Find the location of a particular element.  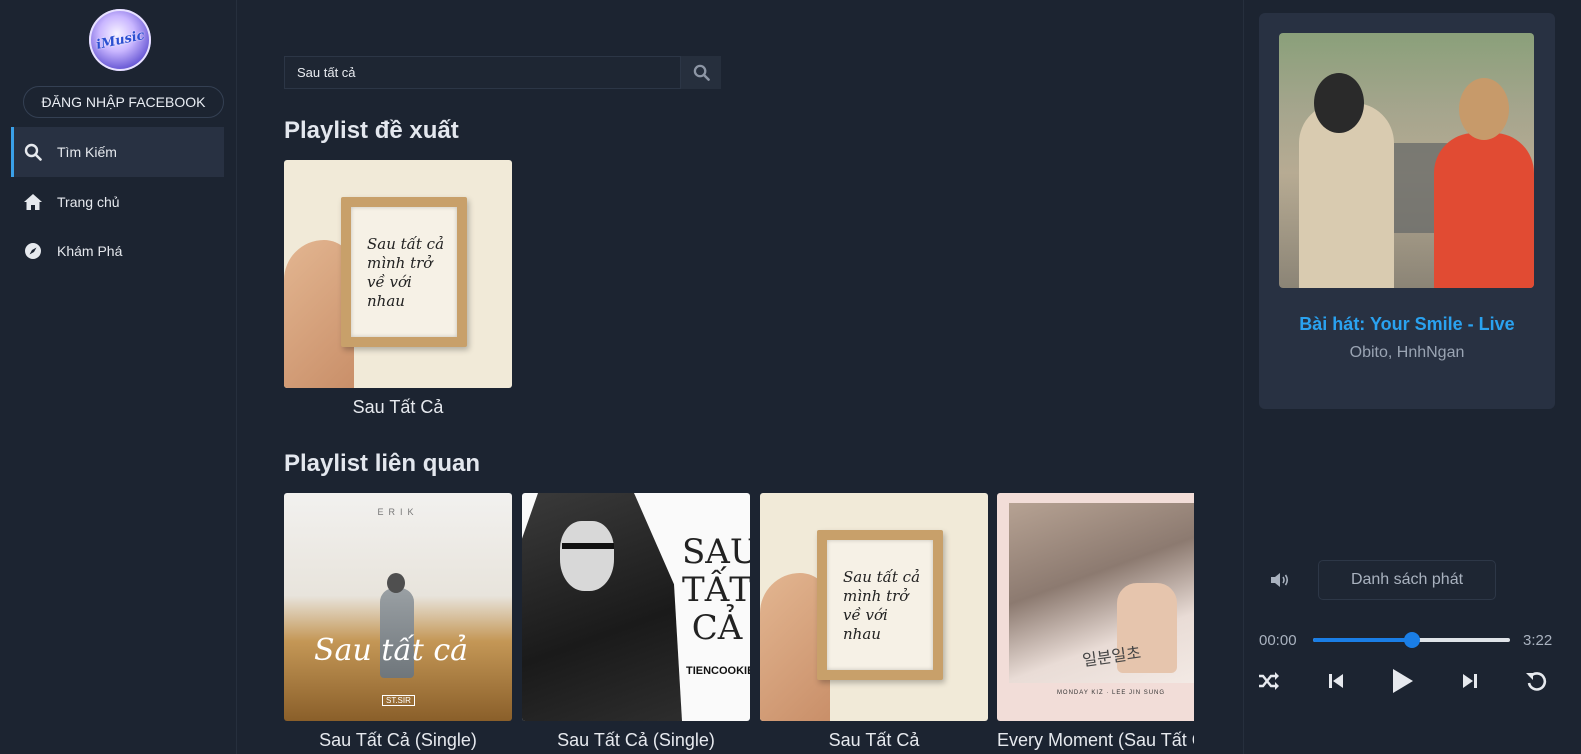

facebook-login-button: ĐĂNG NHẬP FACEBOOK is located at coordinates (123, 102).